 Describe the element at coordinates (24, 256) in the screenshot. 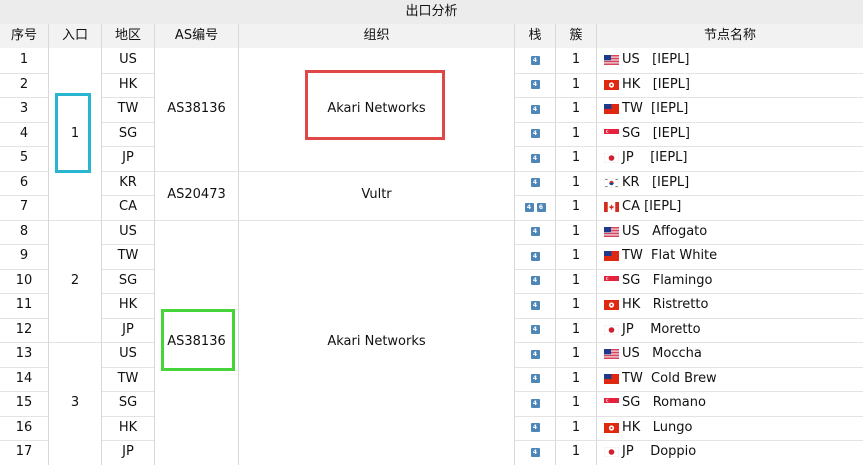

I see `row-seq: 9` at that location.